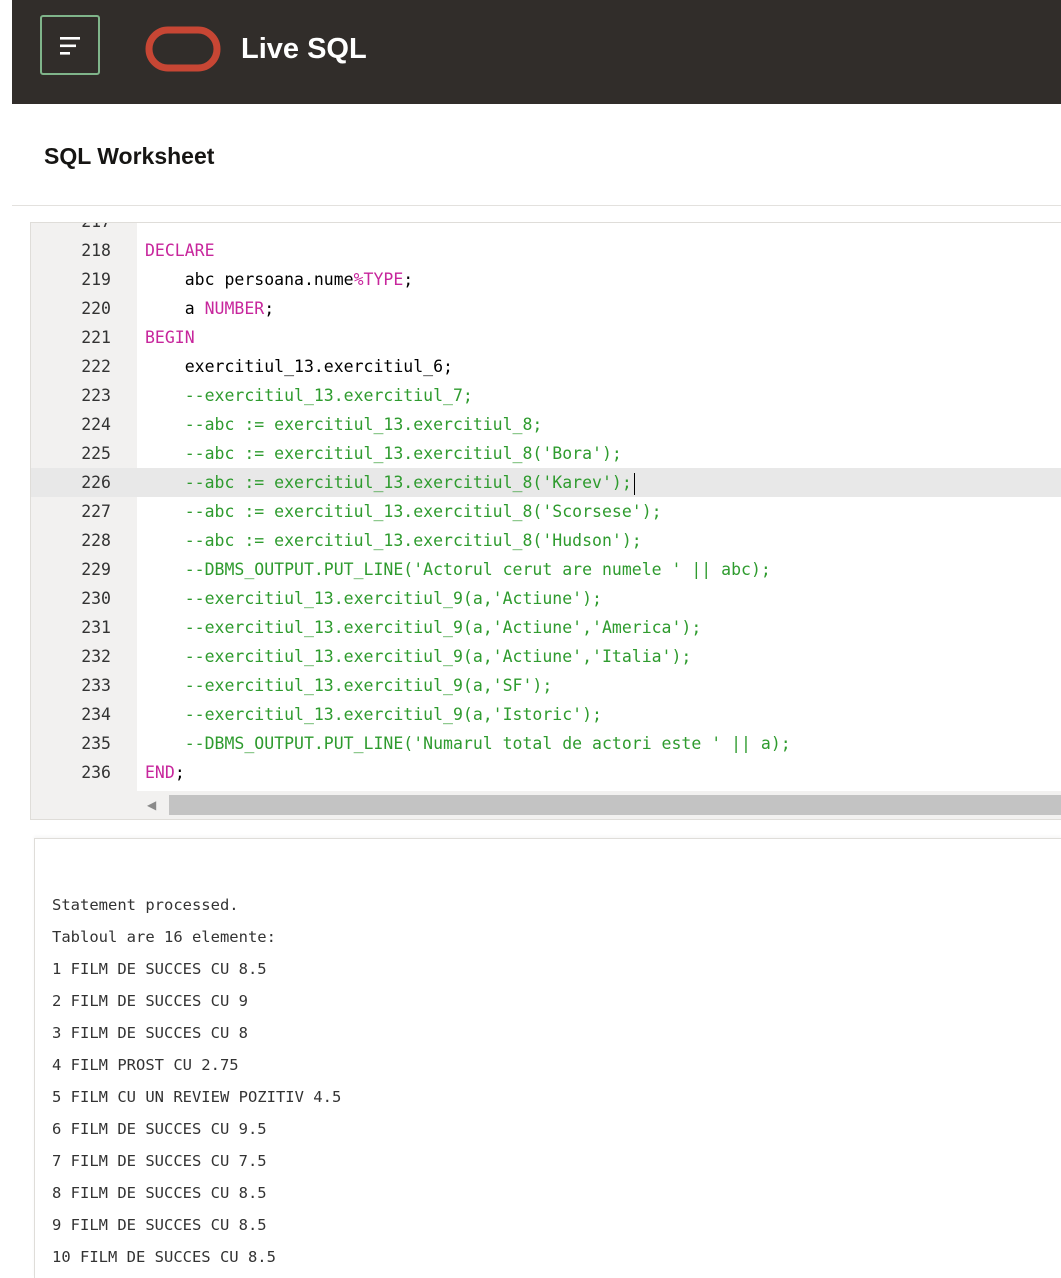 The width and height of the screenshot is (1061, 1278). Describe the element at coordinates (546, 772) in the screenshot. I see `code-line: 236 END;` at that location.